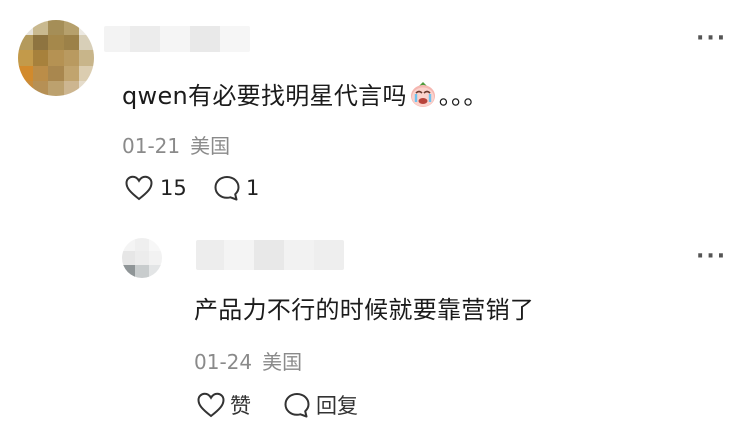 The height and width of the screenshot is (436, 742). I want to click on comment-meta: 01-21 美国, so click(176, 144).